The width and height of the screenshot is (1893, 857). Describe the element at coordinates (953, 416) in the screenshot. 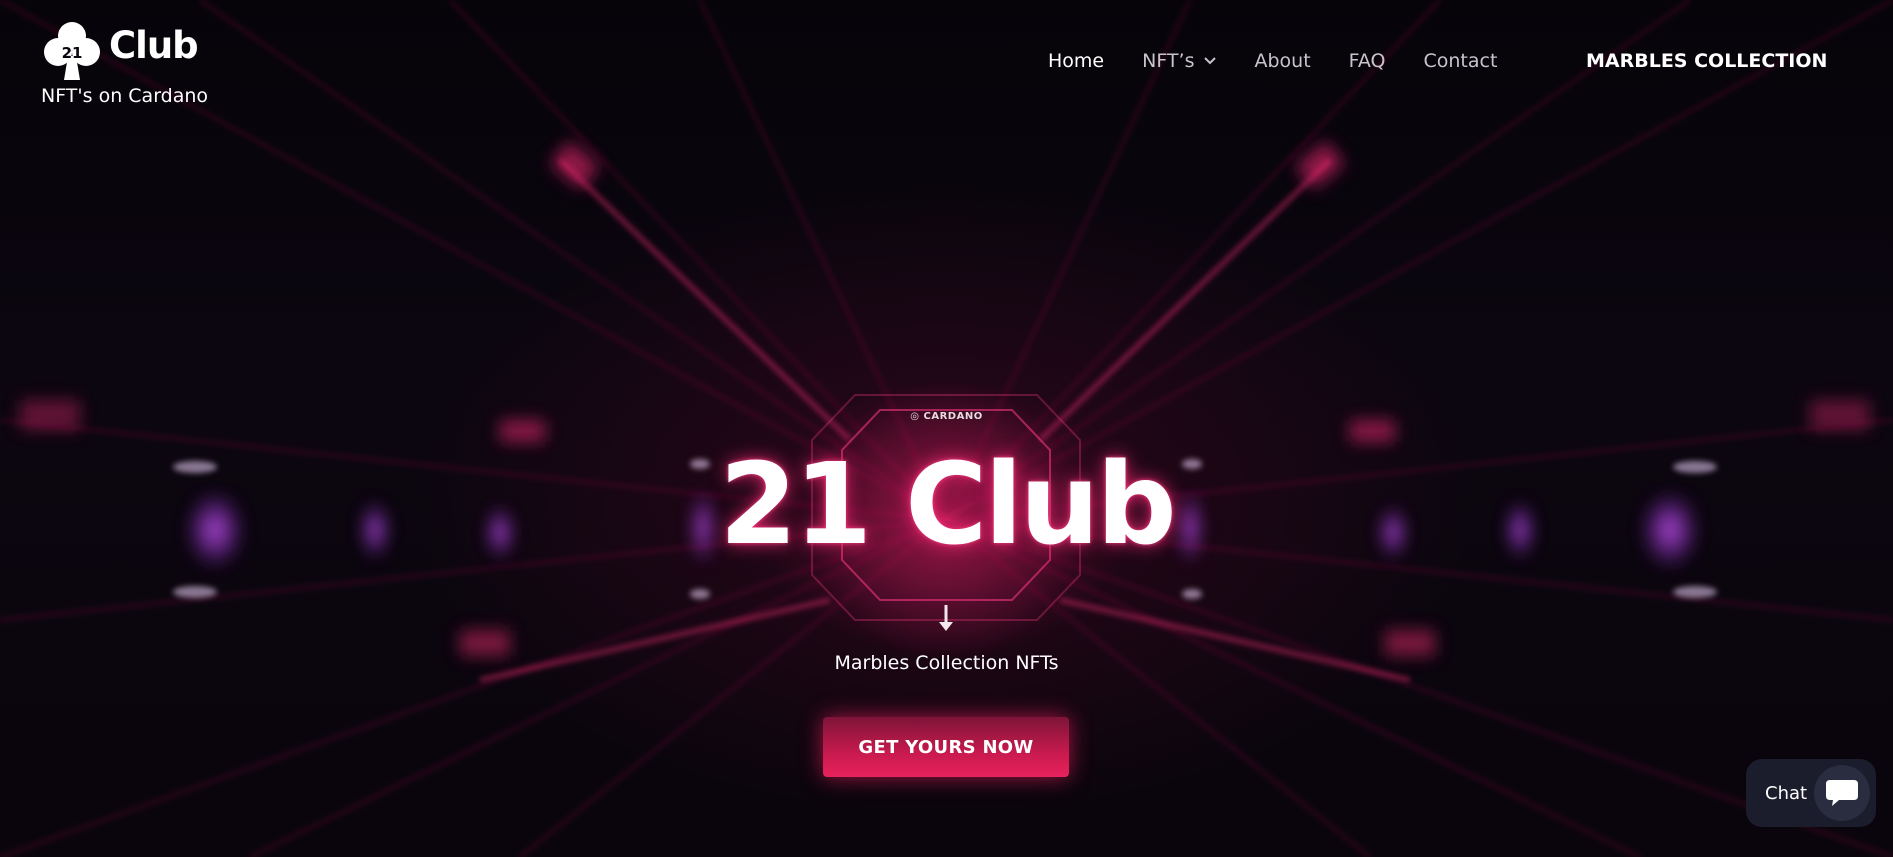

I see `cardano-label: CARDANO` at that location.